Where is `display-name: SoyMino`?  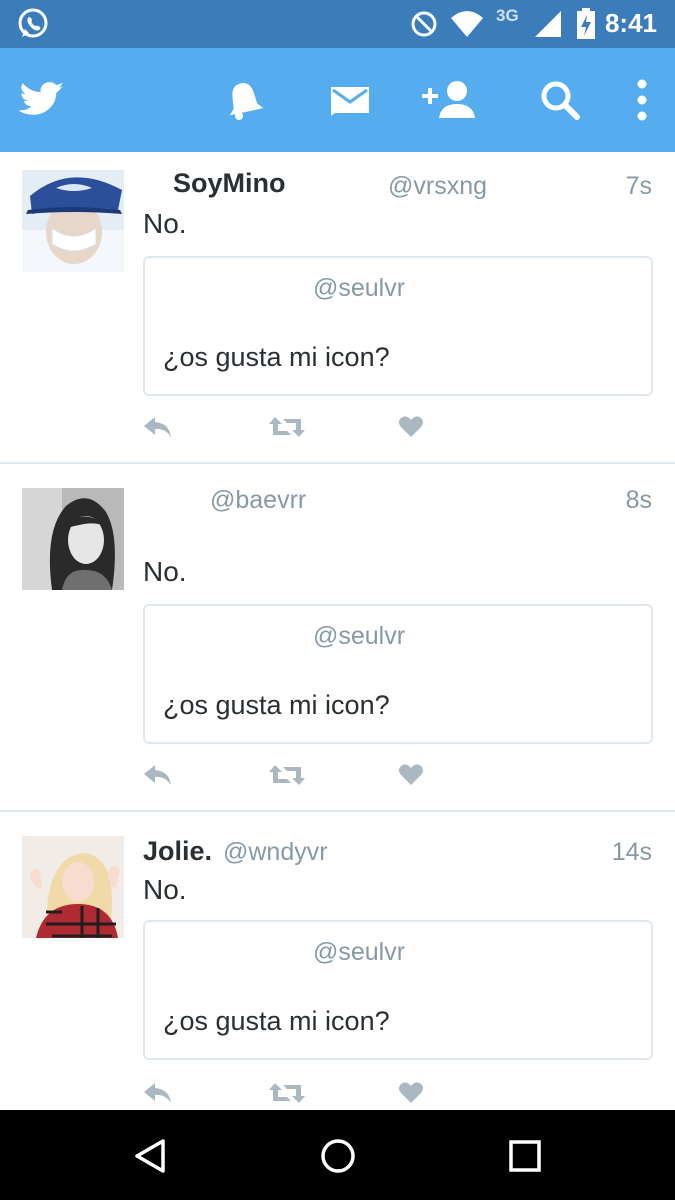 display-name: SoyMino is located at coordinates (229, 183).